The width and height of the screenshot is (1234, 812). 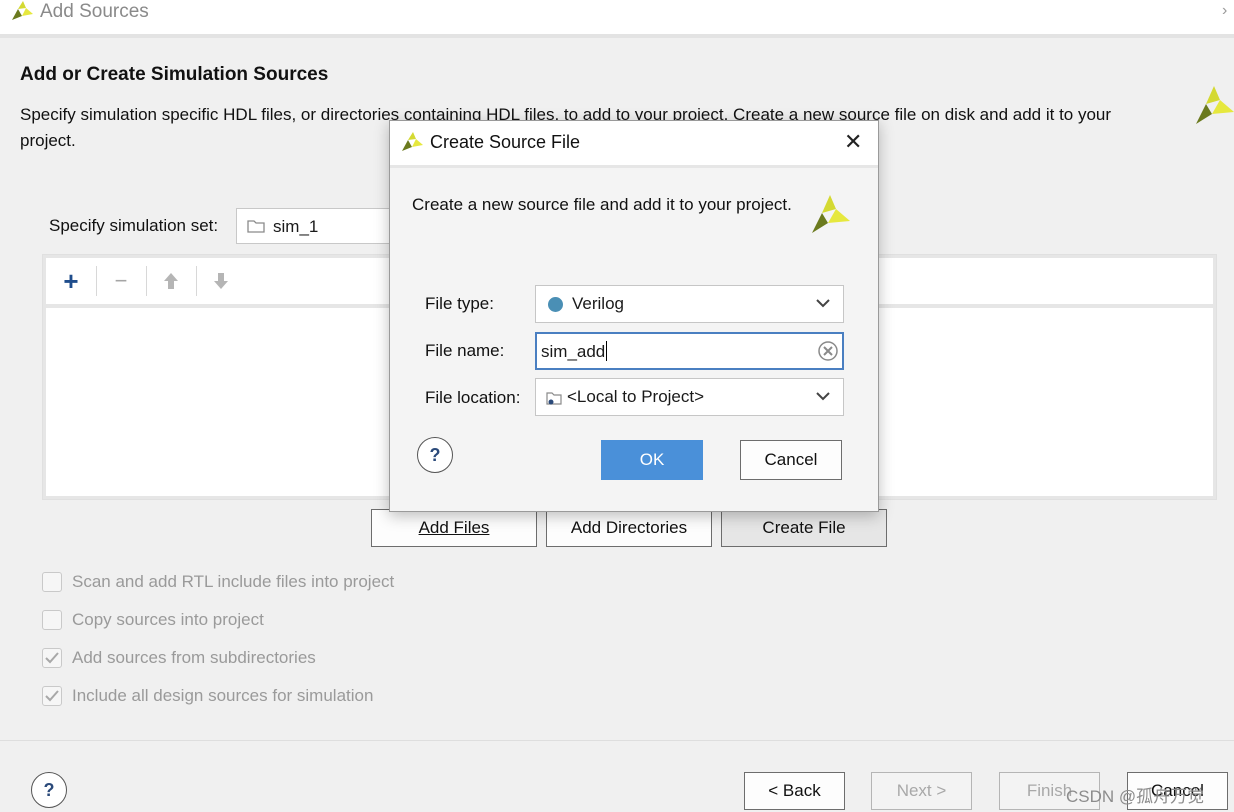 What do you see at coordinates (607, 351) in the screenshot?
I see `text-caret` at bounding box center [607, 351].